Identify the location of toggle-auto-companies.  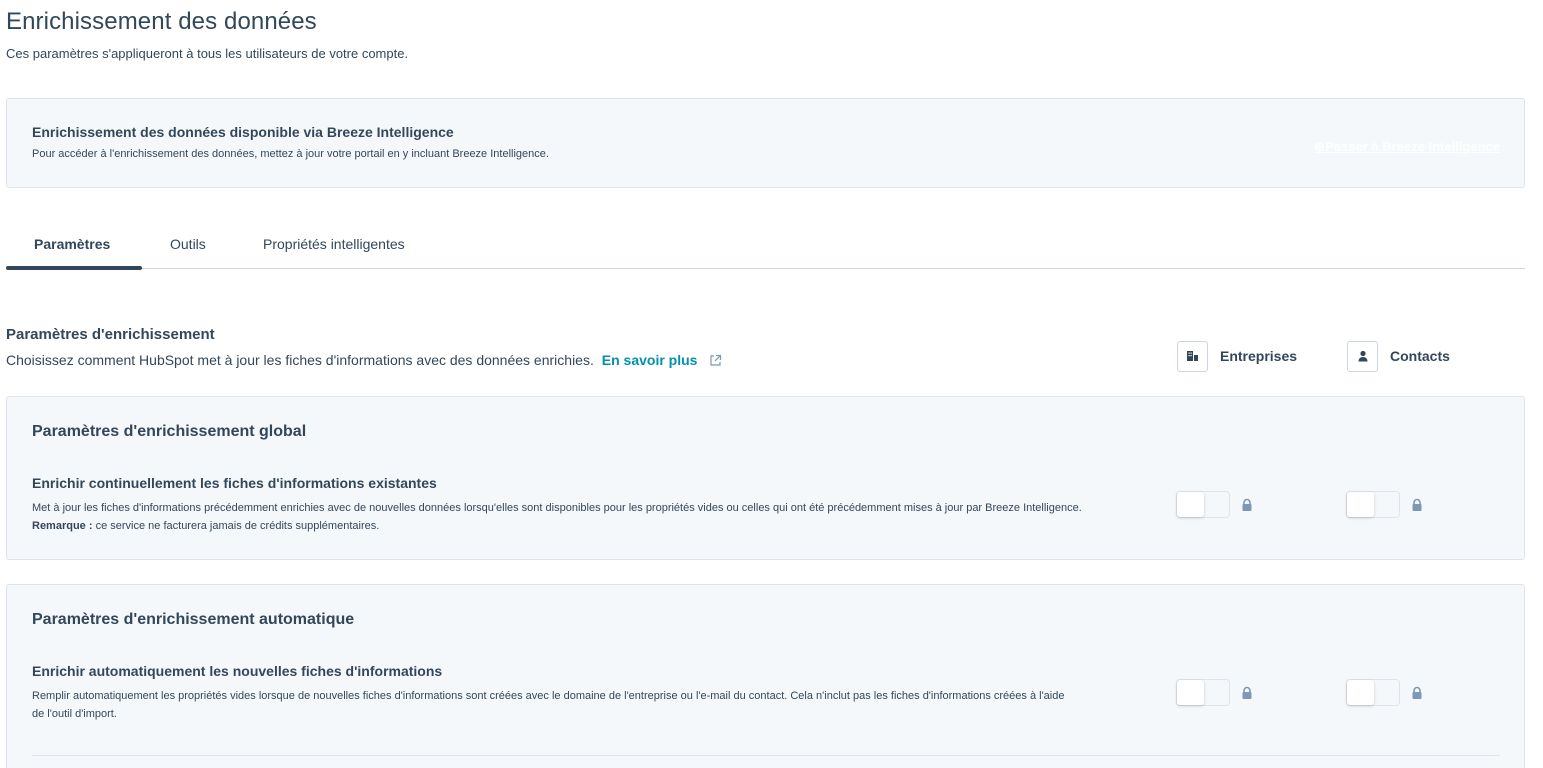
(1203, 692).